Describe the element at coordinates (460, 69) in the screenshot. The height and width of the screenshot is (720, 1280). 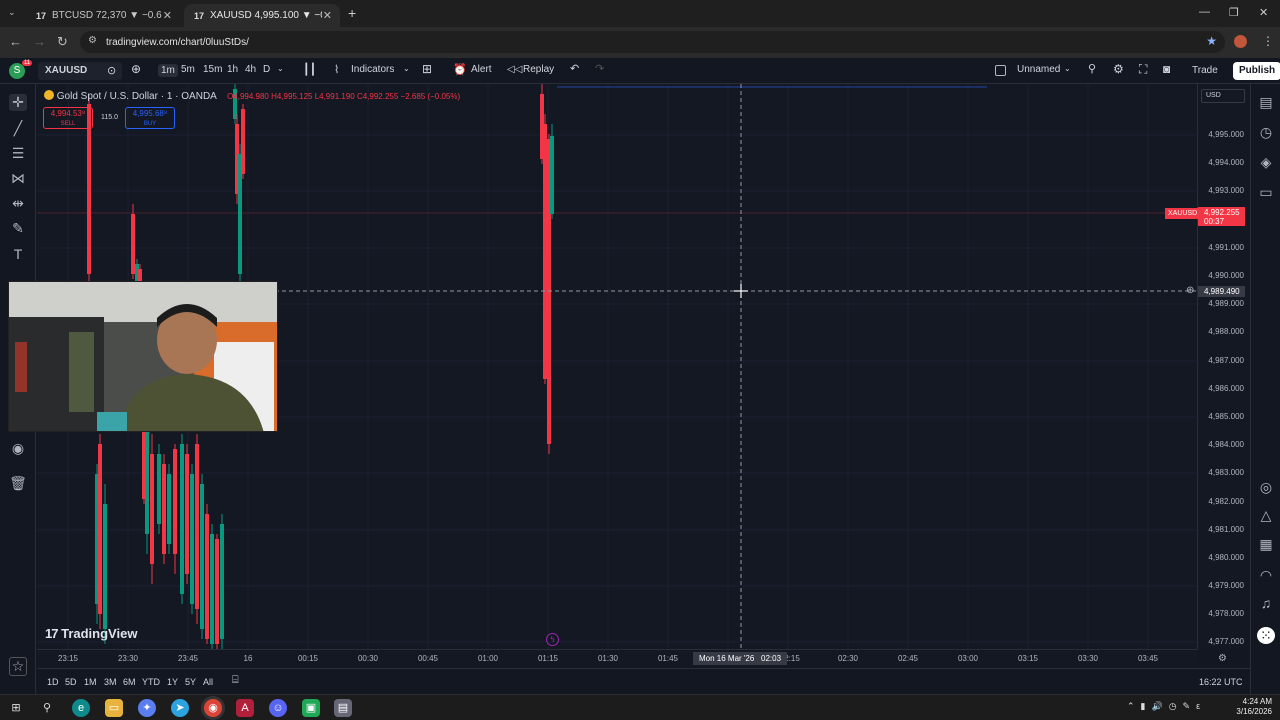
I see `alert-icon: ⏰` at that location.